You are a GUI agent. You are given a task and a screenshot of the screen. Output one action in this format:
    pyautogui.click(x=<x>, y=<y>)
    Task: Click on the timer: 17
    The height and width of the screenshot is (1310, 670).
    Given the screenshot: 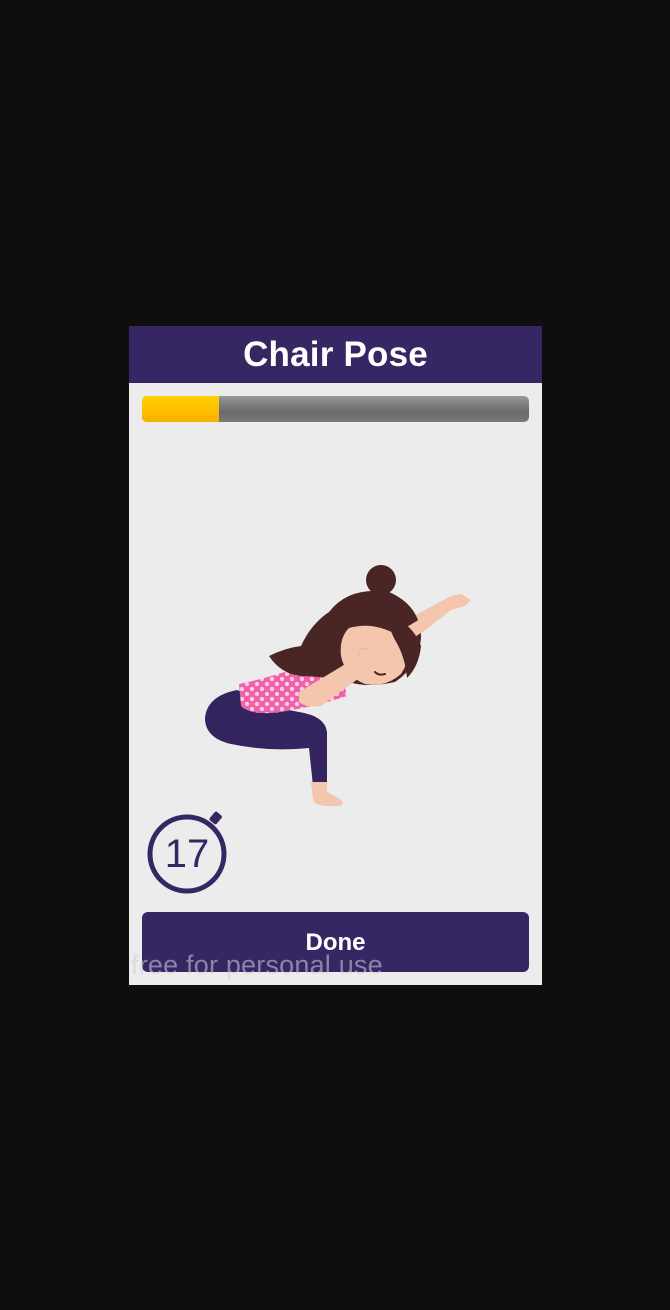 What is the action you would take?
    pyautogui.click(x=187, y=852)
    